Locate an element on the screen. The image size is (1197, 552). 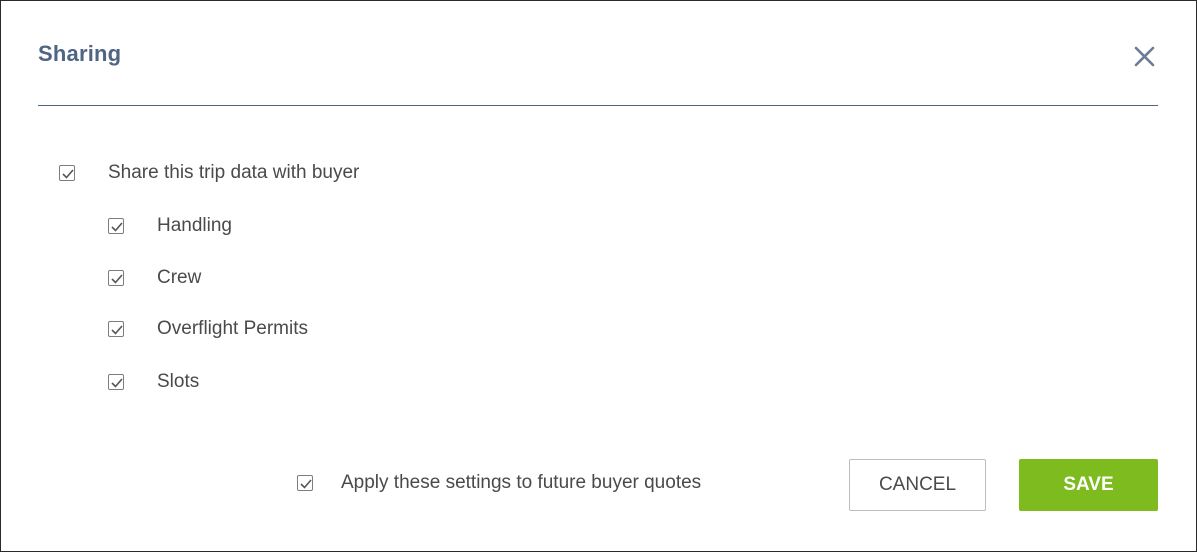
close-icon is located at coordinates (1145, 57).